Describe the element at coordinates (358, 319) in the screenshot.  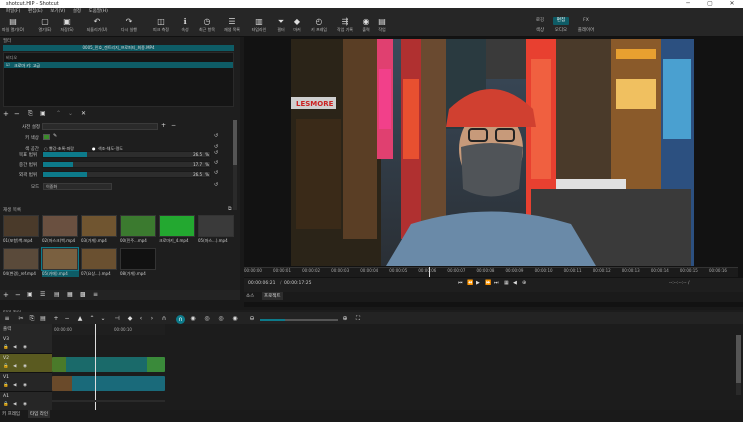
I see `zoom-fit-icon: ⛶` at that location.